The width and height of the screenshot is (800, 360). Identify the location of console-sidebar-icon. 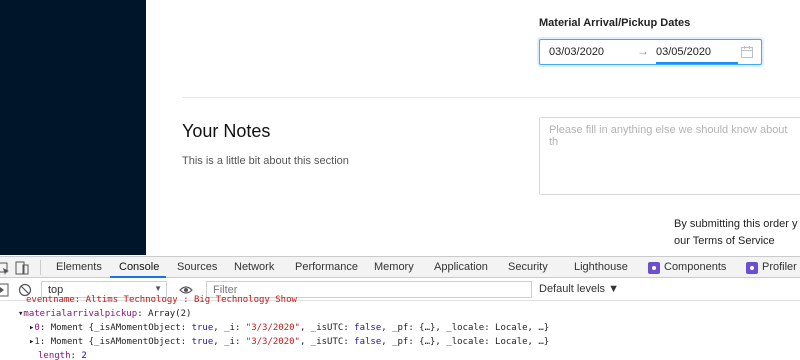
(4, 290).